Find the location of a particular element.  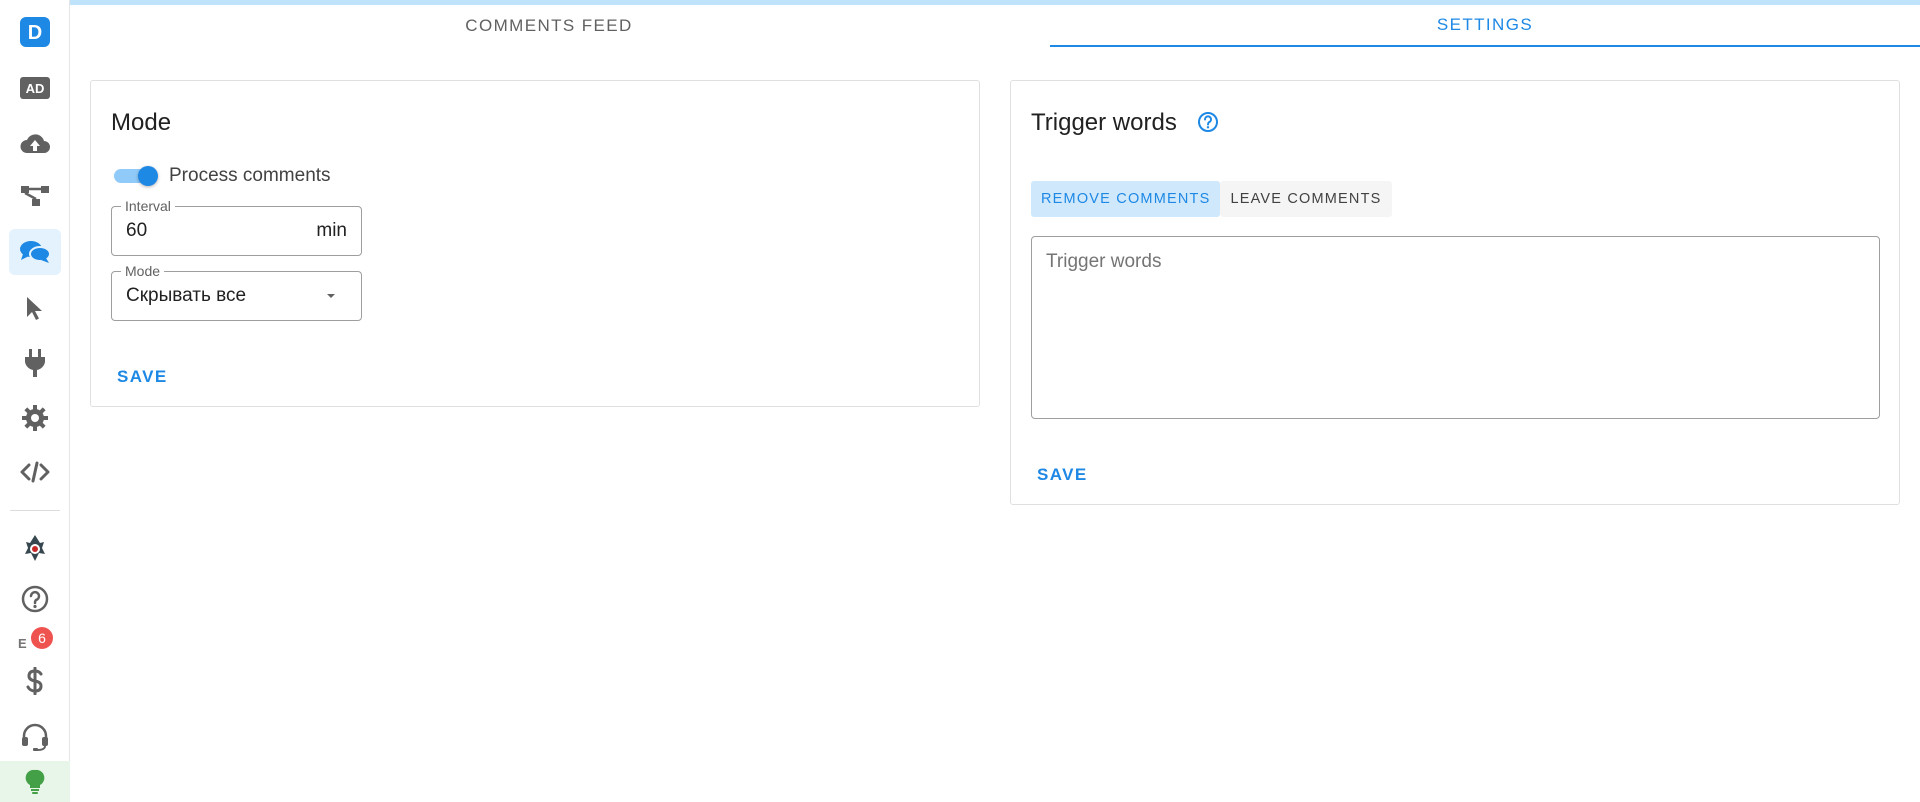

sidebar-item-ideas is located at coordinates (35, 781).